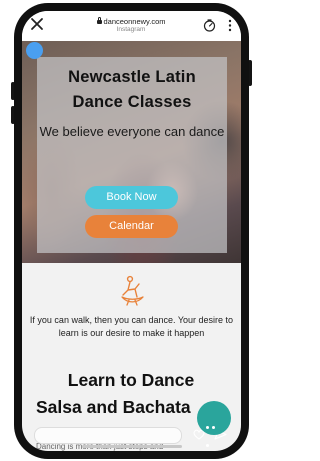 This screenshot has height=461, width=320. I want to click on touch-indicator-dot, so click(34, 50).